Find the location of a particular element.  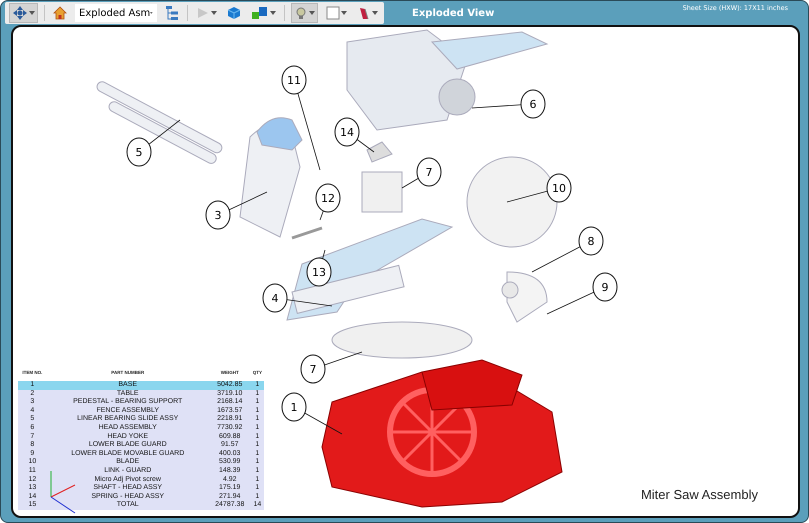

view-dropdown: Exploded Asm is located at coordinates (116, 13).